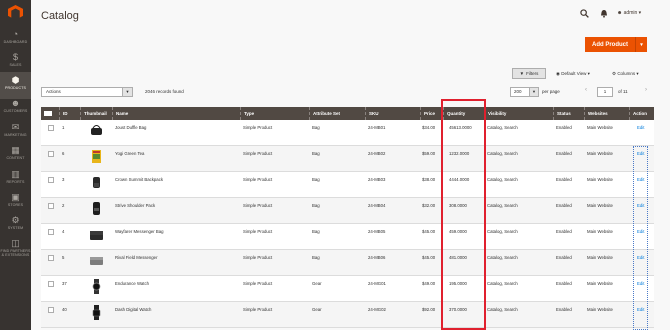 This screenshot has height=330, width=670. Describe the element at coordinates (274, 113) in the screenshot. I see `column-header-type: Type` at that location.